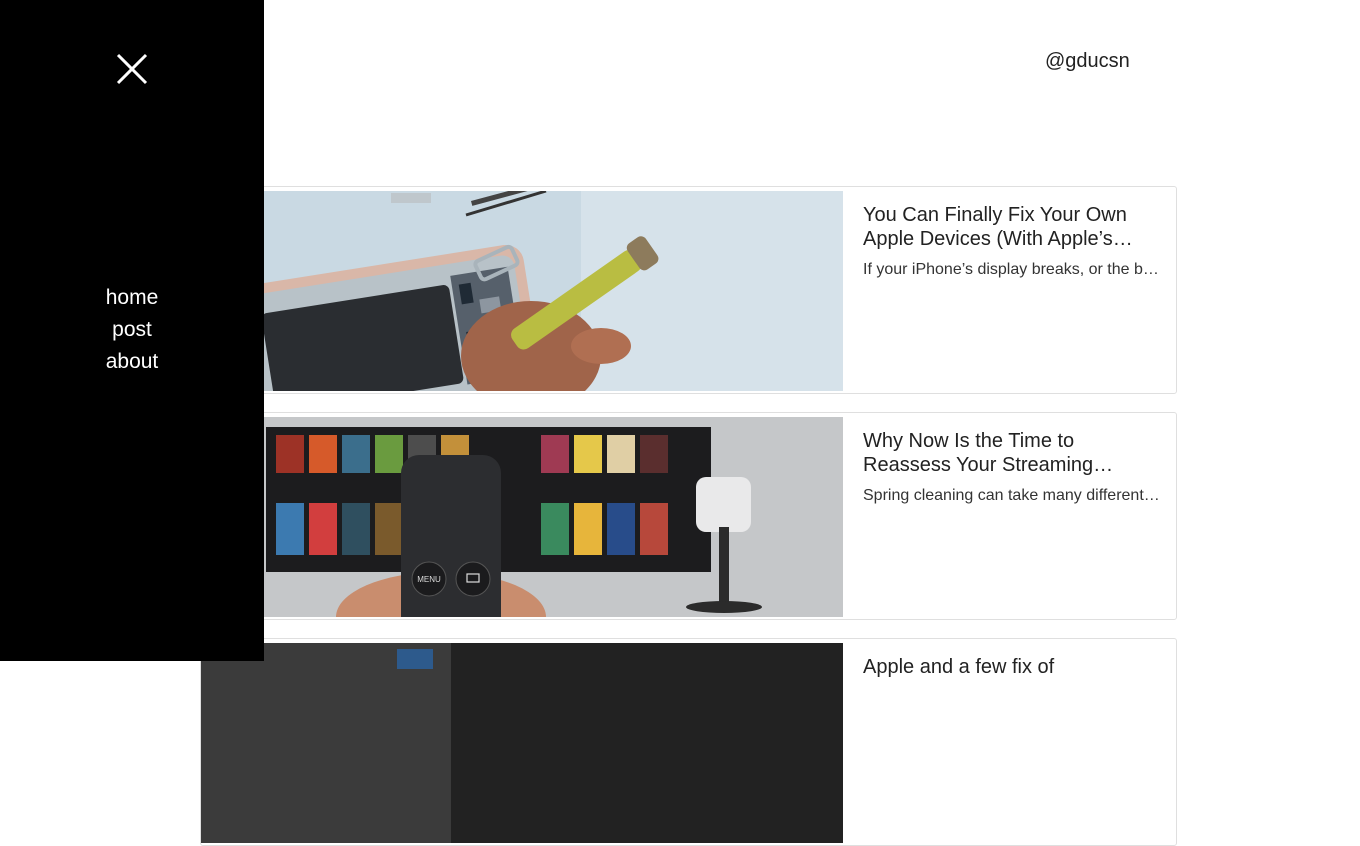 The image size is (1360, 846). I want to click on post-thumbnail-tv-remote: MENU, so click(522, 517).